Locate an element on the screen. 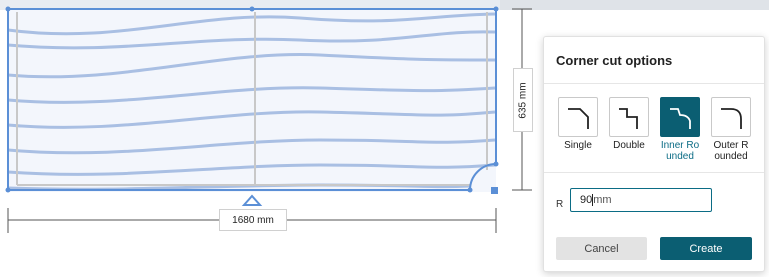 The width and height of the screenshot is (769, 277). option-inner-rounded: Inner Rounded is located at coordinates (680, 129).